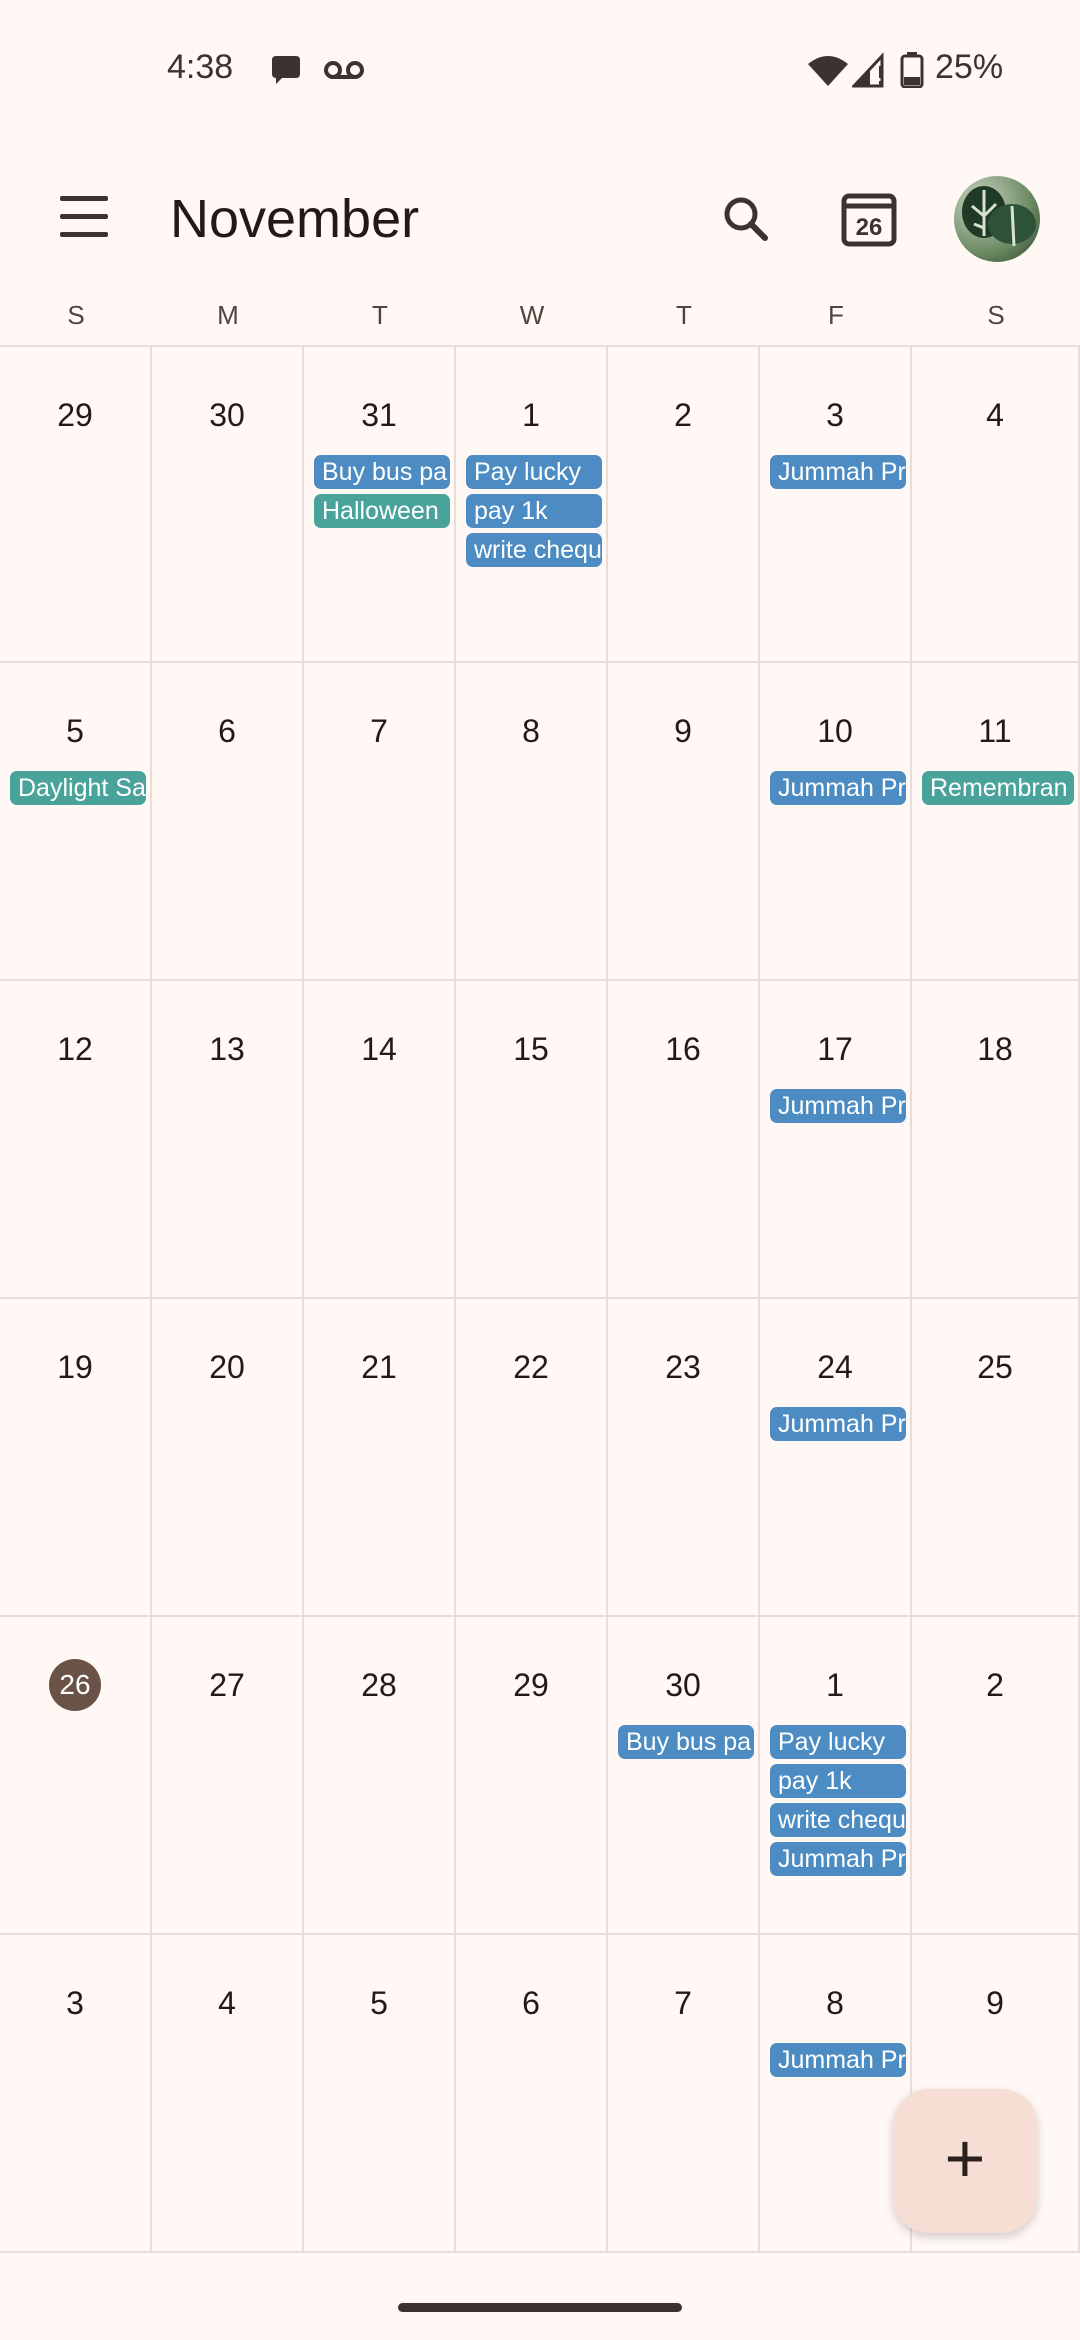 The width and height of the screenshot is (1080, 2340). Describe the element at coordinates (836, 504) in the screenshot. I see `day-cell-w0-fri: 3 Jummah Pr` at that location.